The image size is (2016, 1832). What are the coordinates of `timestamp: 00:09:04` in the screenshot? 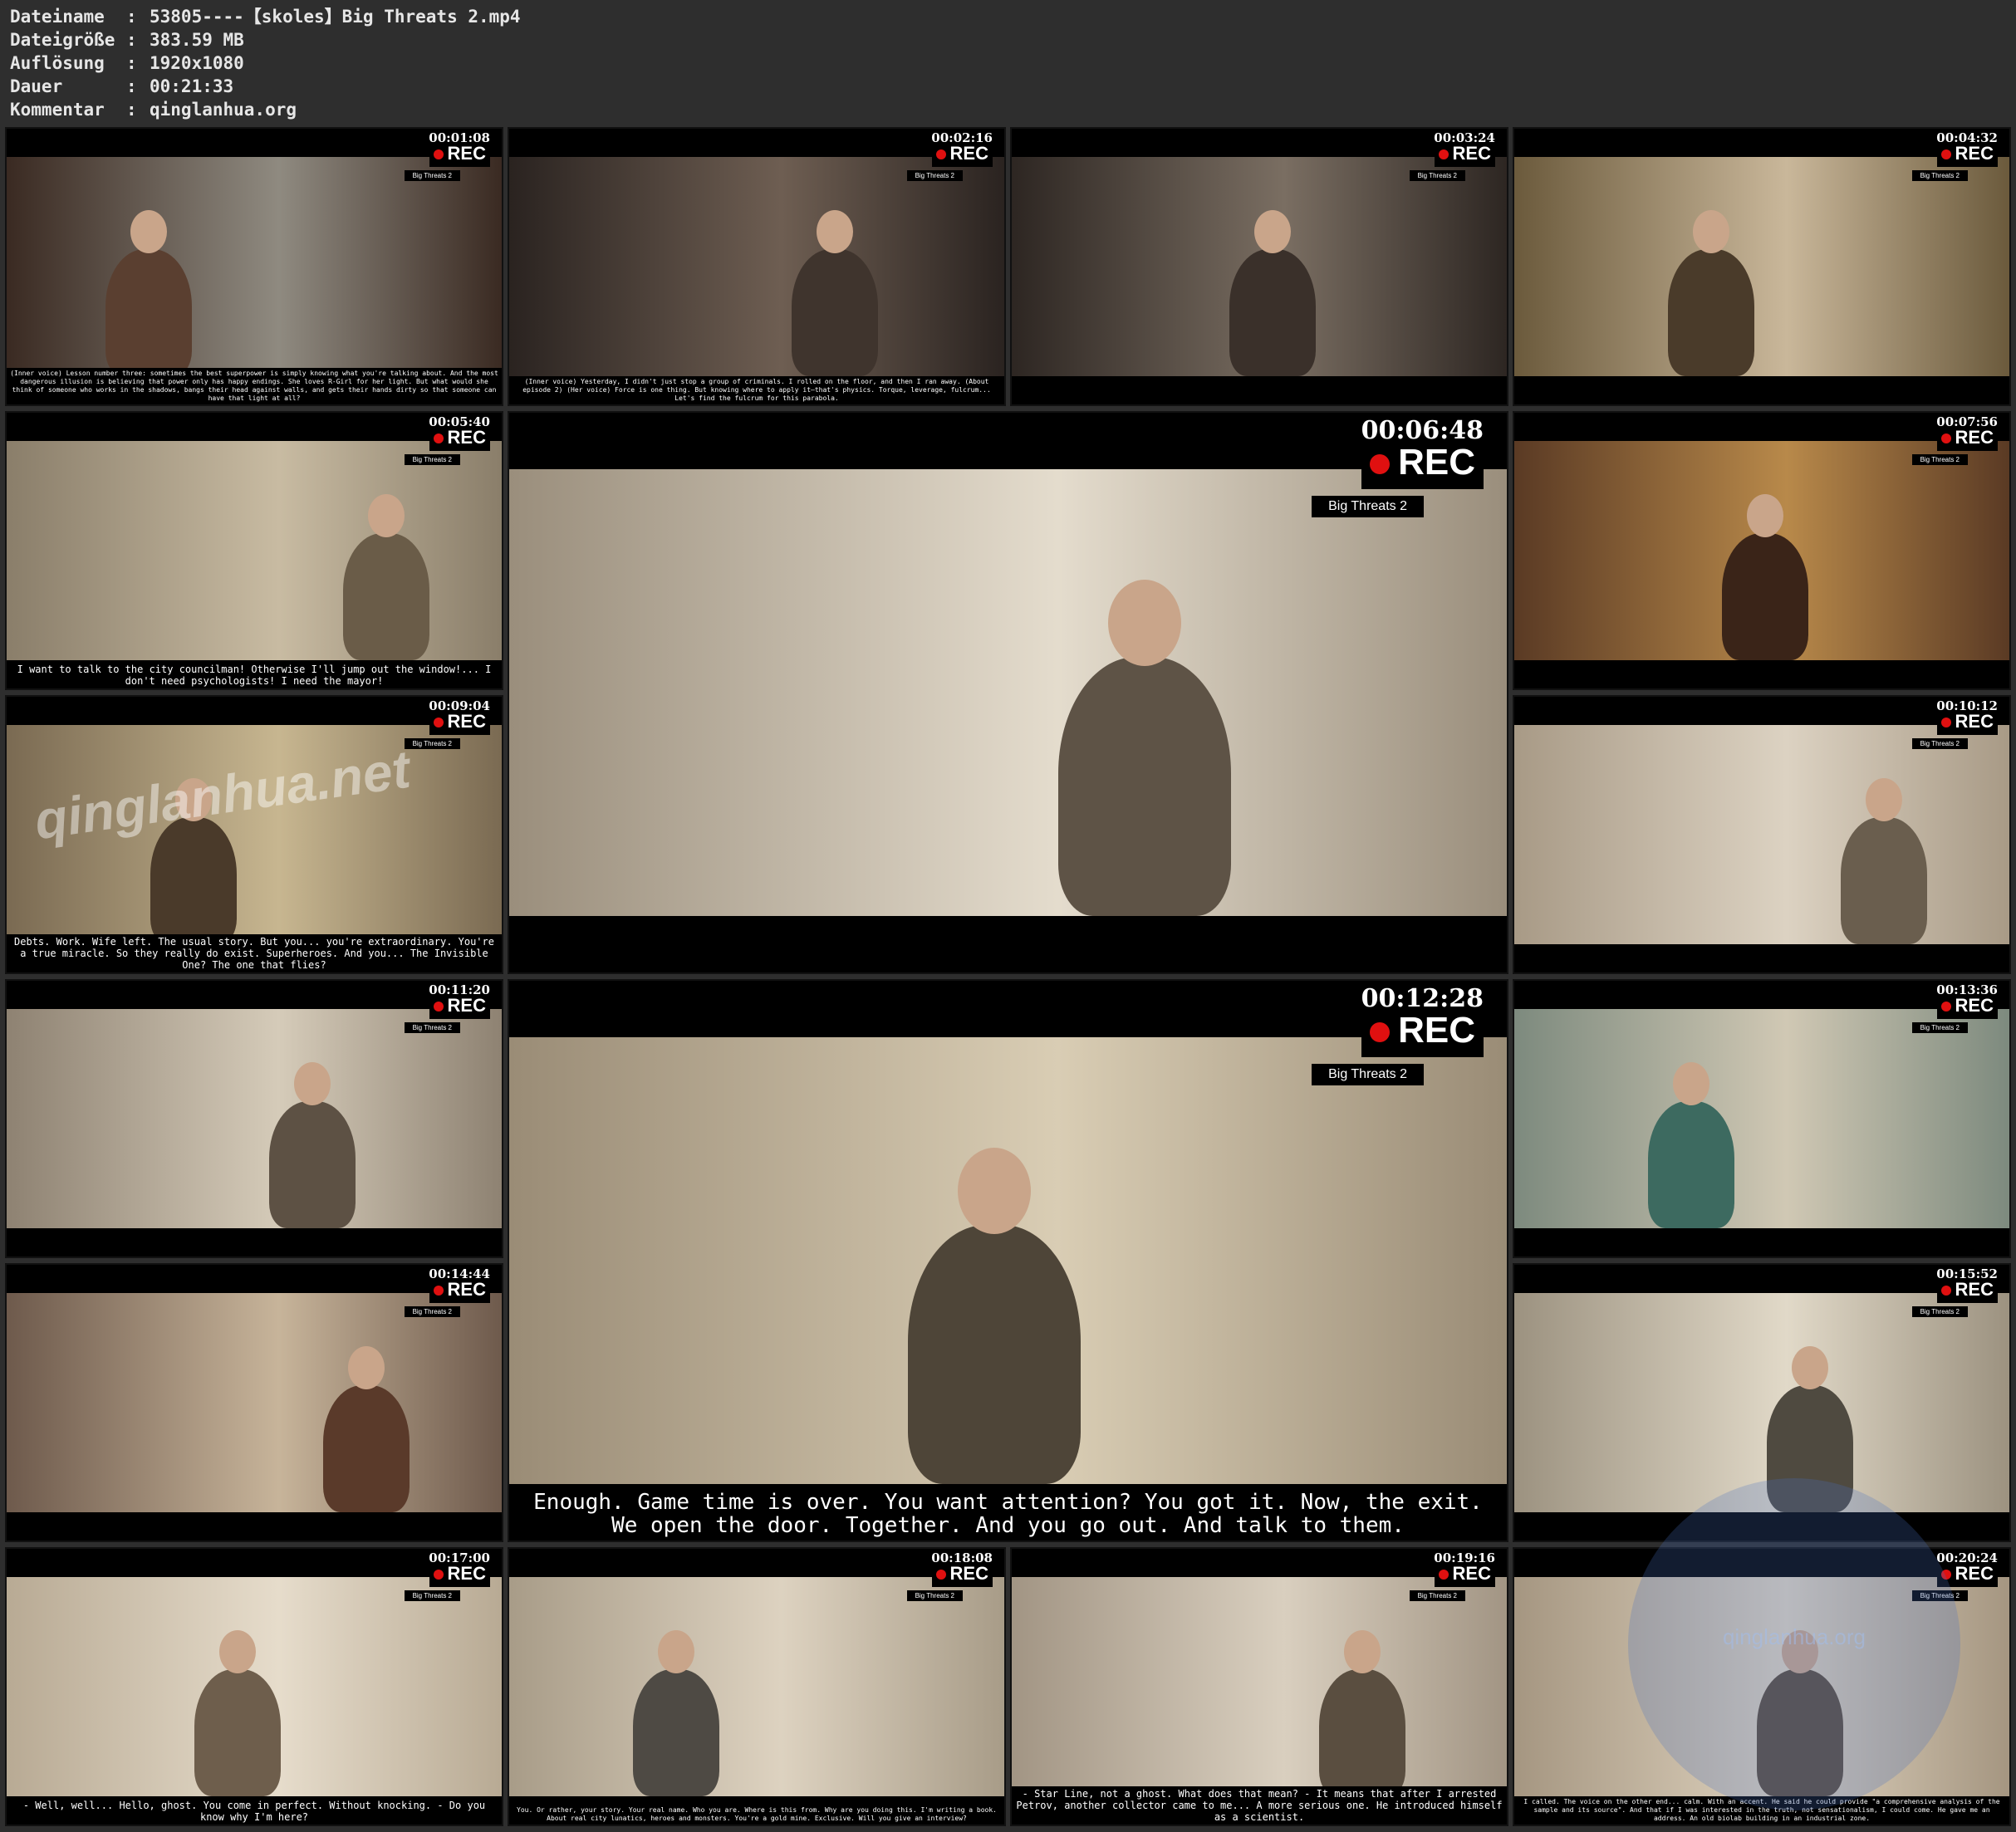 It's located at (459, 705).